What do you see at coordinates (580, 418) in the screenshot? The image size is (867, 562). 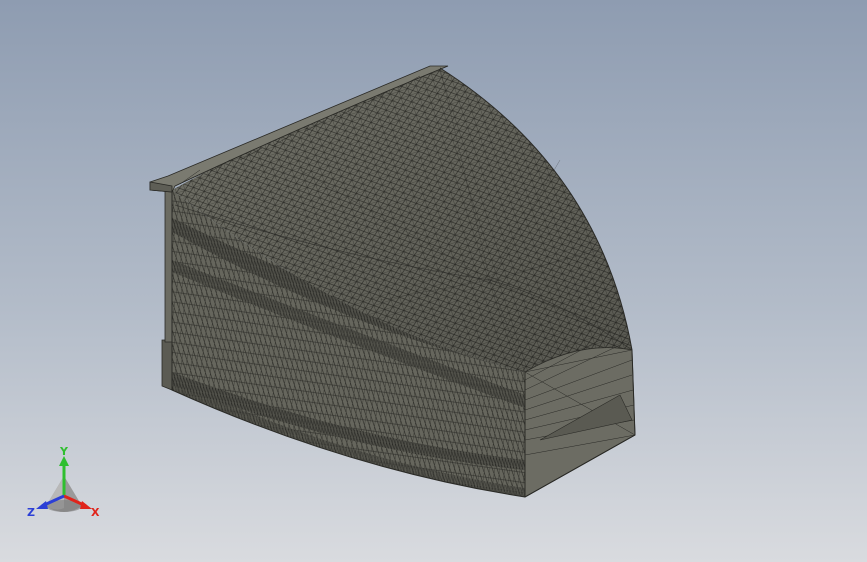 I see `end-face` at bounding box center [580, 418].